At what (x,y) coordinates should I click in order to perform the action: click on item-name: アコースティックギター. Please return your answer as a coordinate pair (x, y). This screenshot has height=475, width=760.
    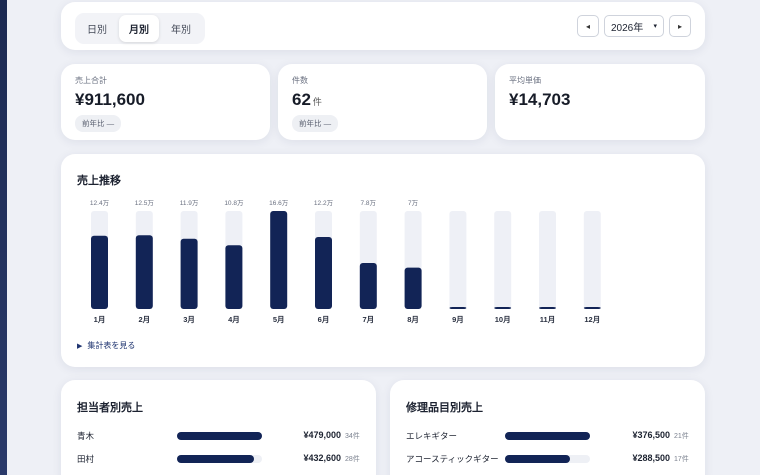
    Looking at the image, I should click on (452, 459).